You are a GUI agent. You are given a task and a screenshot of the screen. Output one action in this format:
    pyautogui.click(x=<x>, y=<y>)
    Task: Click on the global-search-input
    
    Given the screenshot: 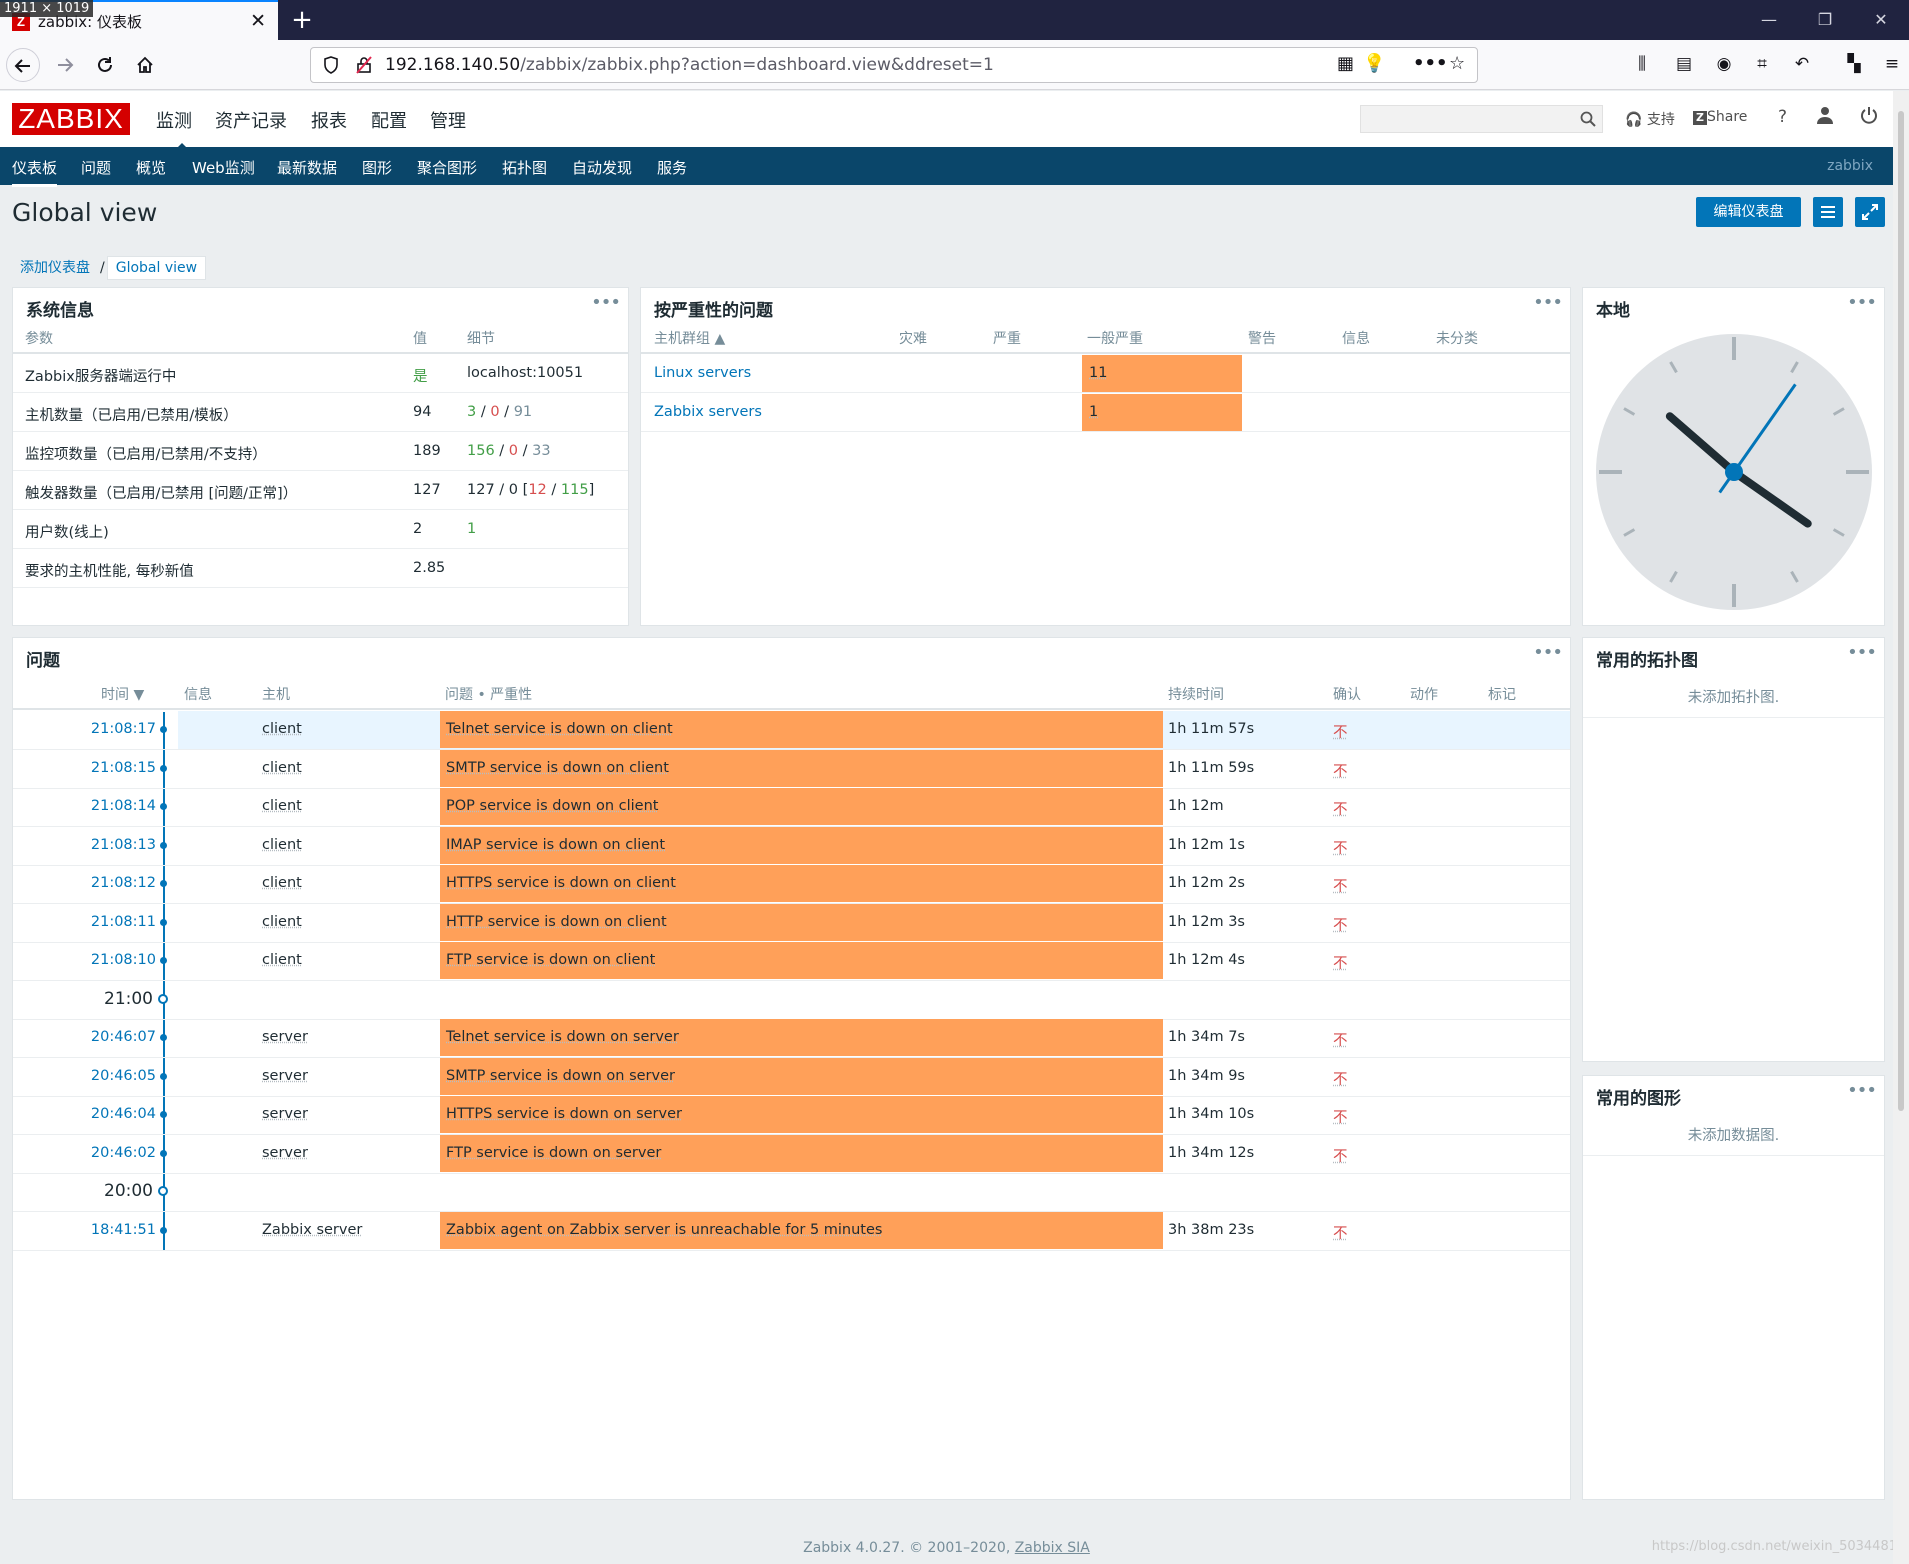 What is the action you would take?
    pyautogui.click(x=1481, y=119)
    